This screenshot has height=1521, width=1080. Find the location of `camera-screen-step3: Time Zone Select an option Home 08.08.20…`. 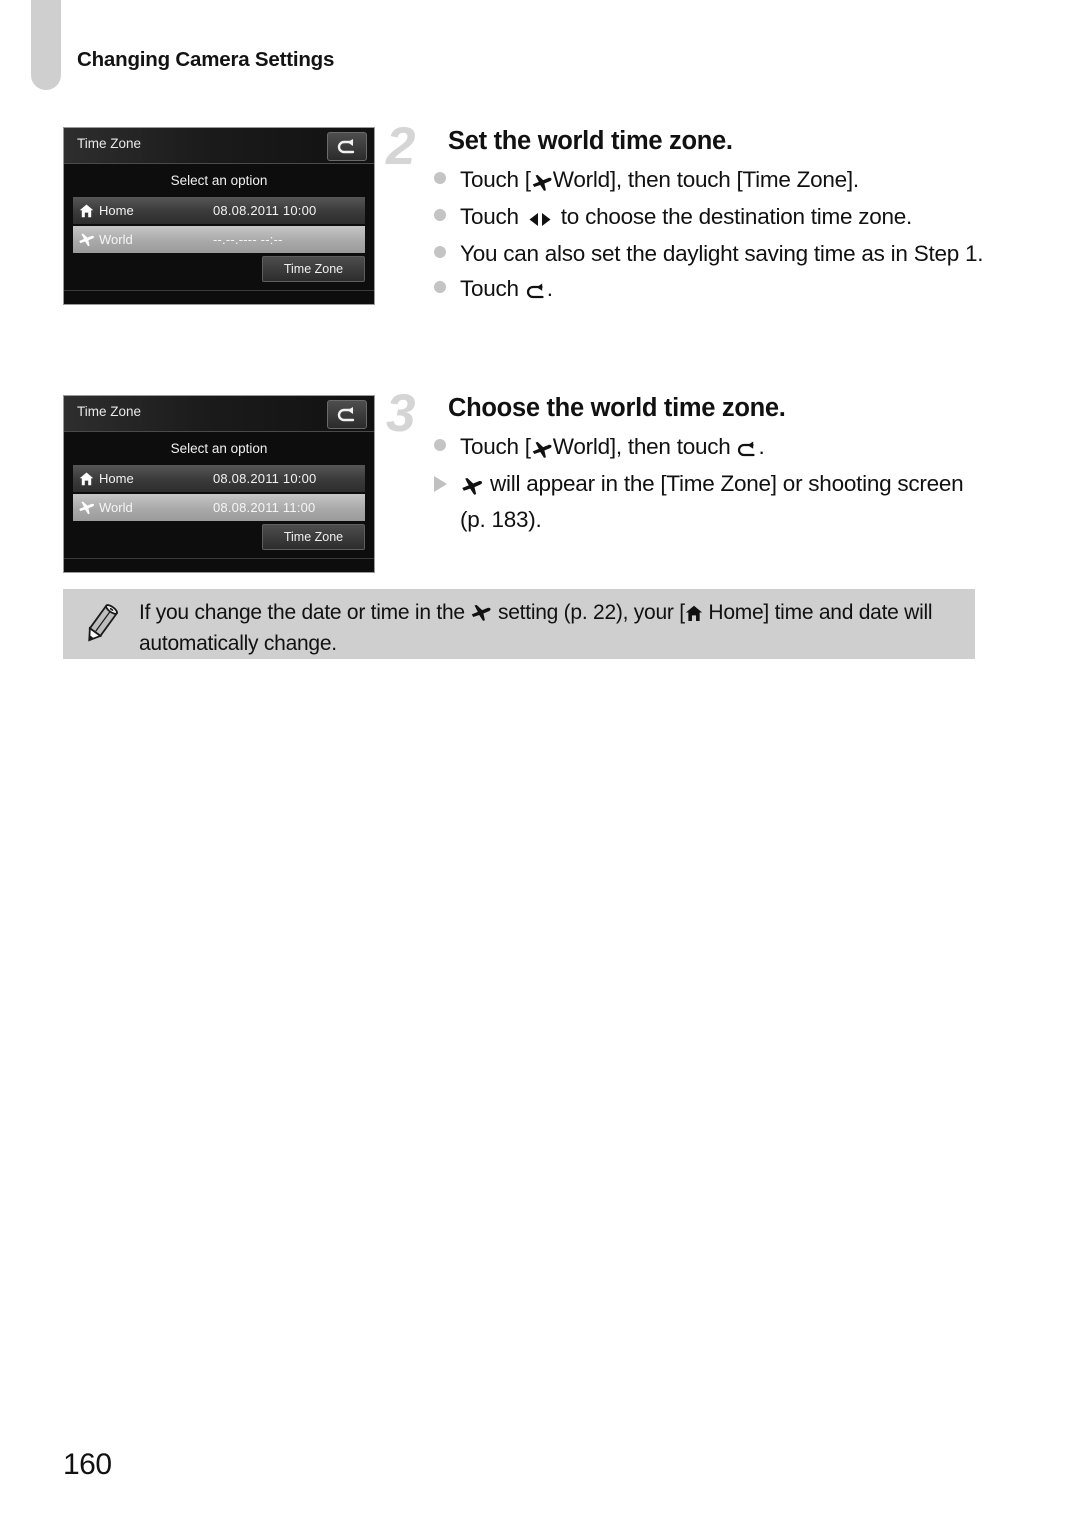

camera-screen-step3: Time Zone Select an option Home 08.08.20… is located at coordinates (219, 484).